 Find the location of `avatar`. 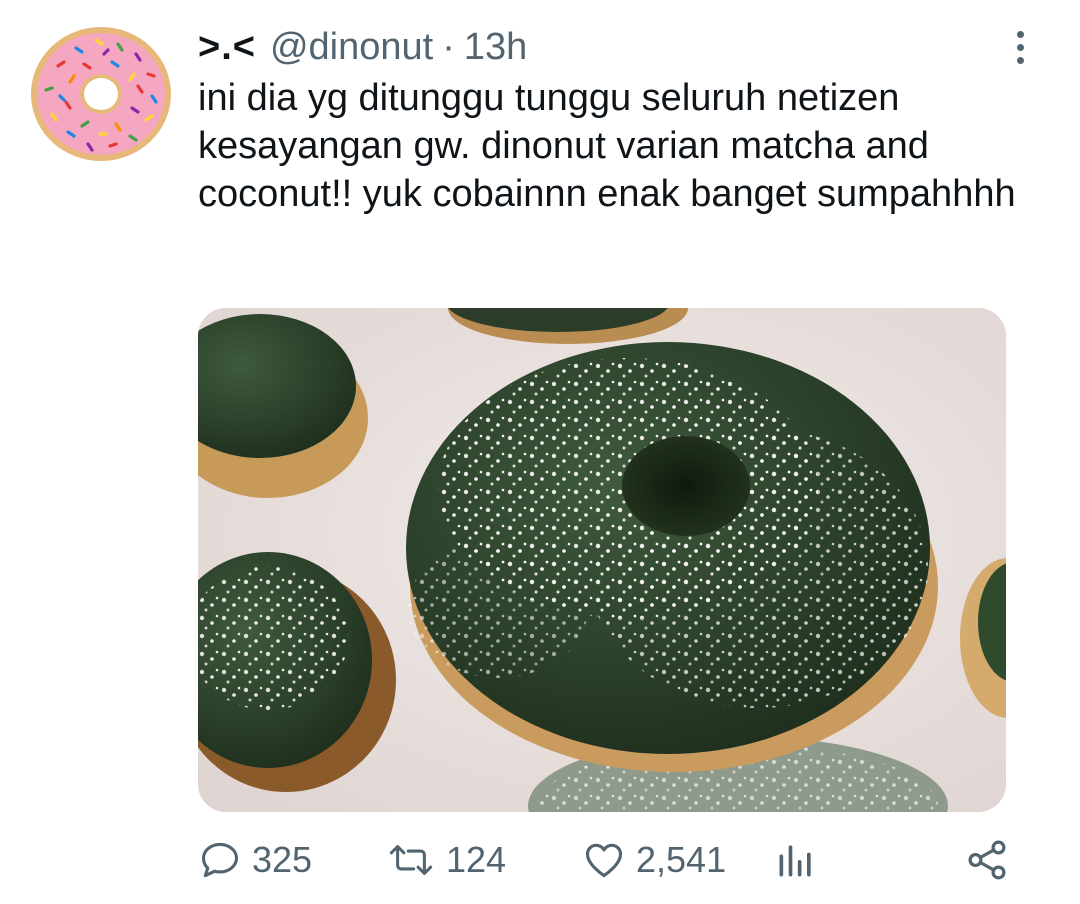

avatar is located at coordinates (101, 94).